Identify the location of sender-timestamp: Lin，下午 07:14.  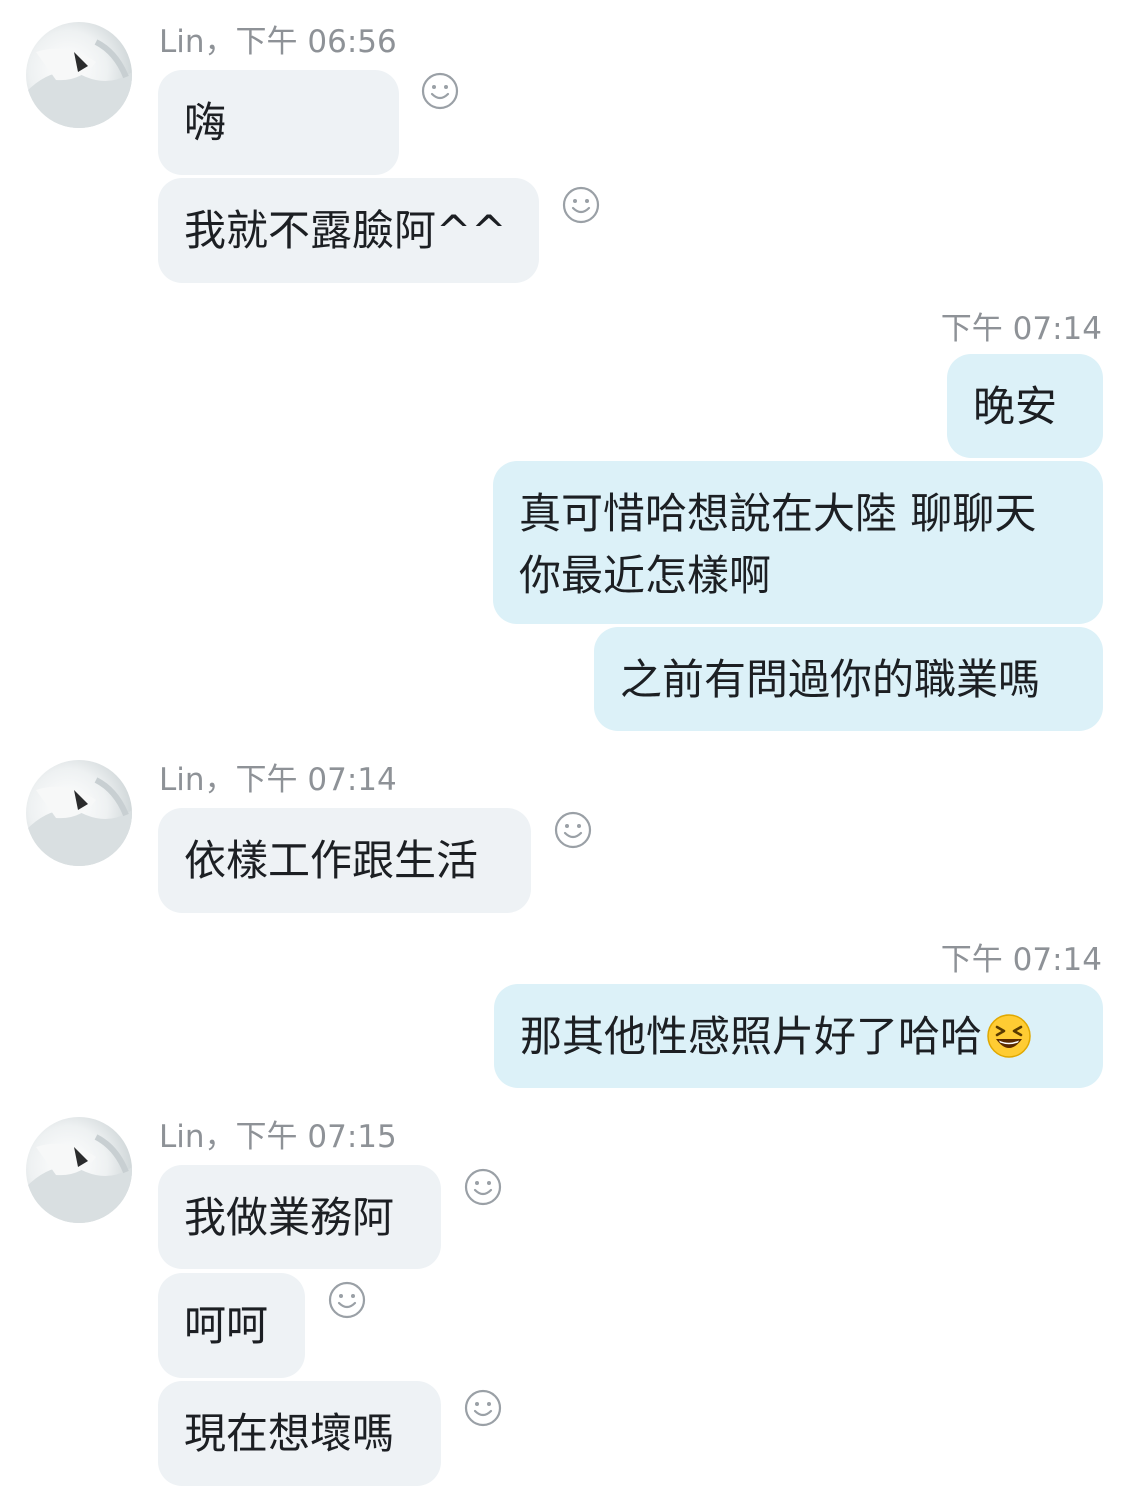
(278, 780).